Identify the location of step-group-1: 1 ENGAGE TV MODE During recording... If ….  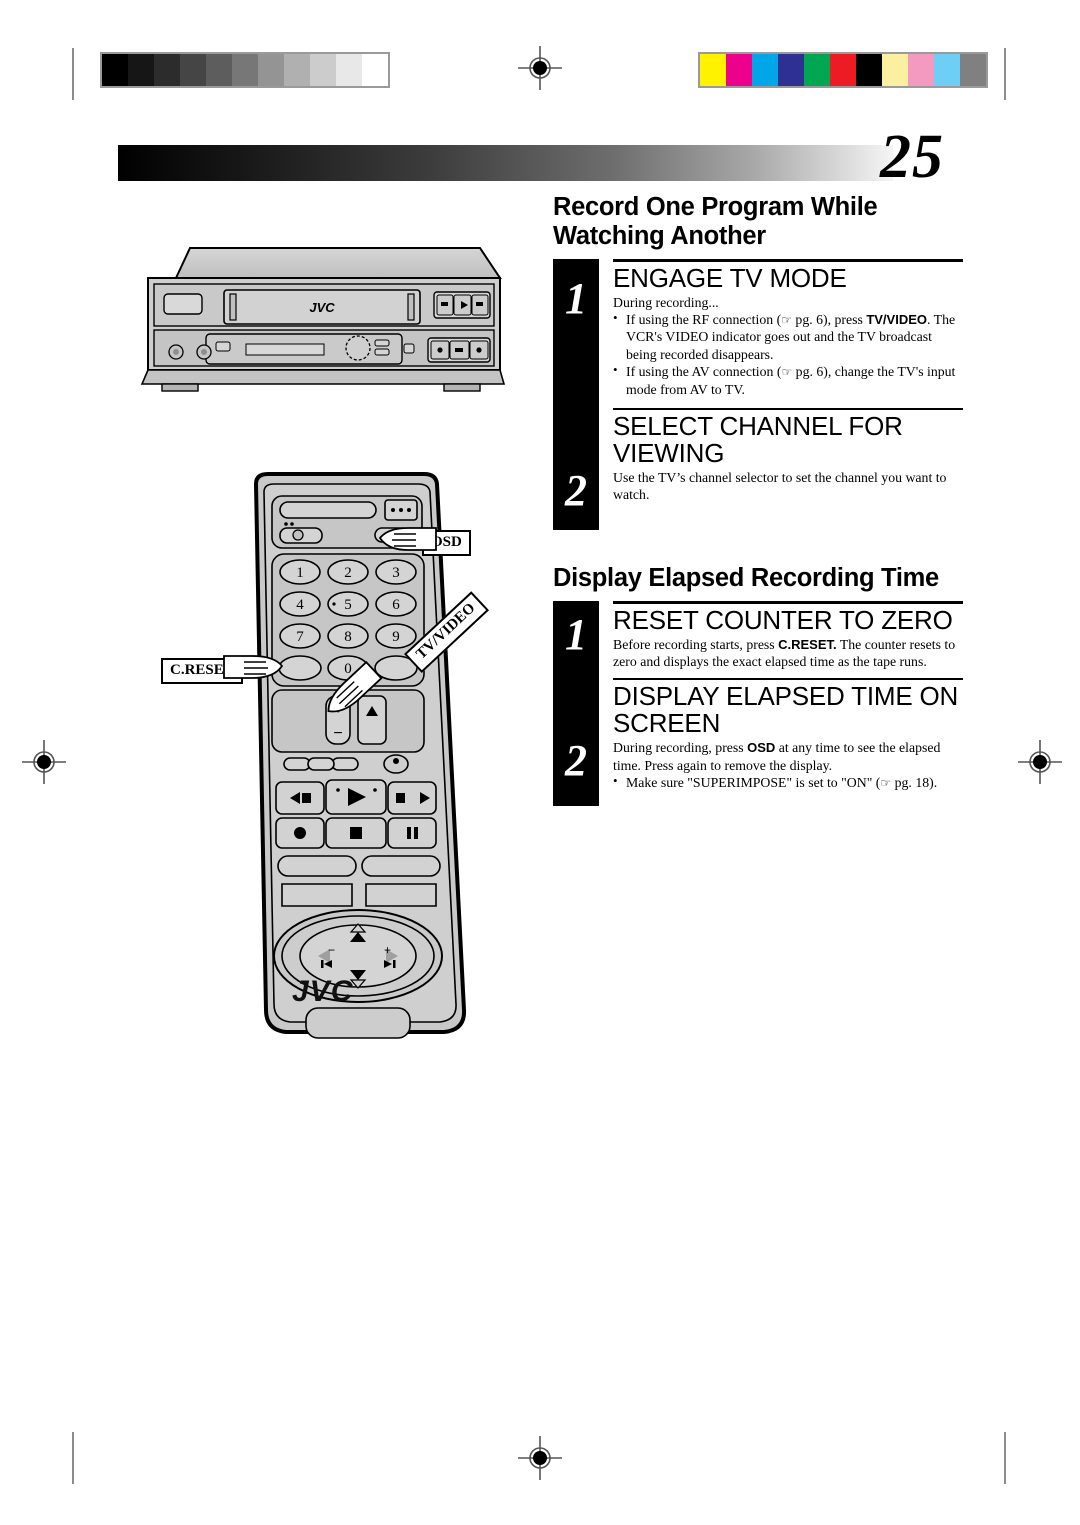
(758, 394).